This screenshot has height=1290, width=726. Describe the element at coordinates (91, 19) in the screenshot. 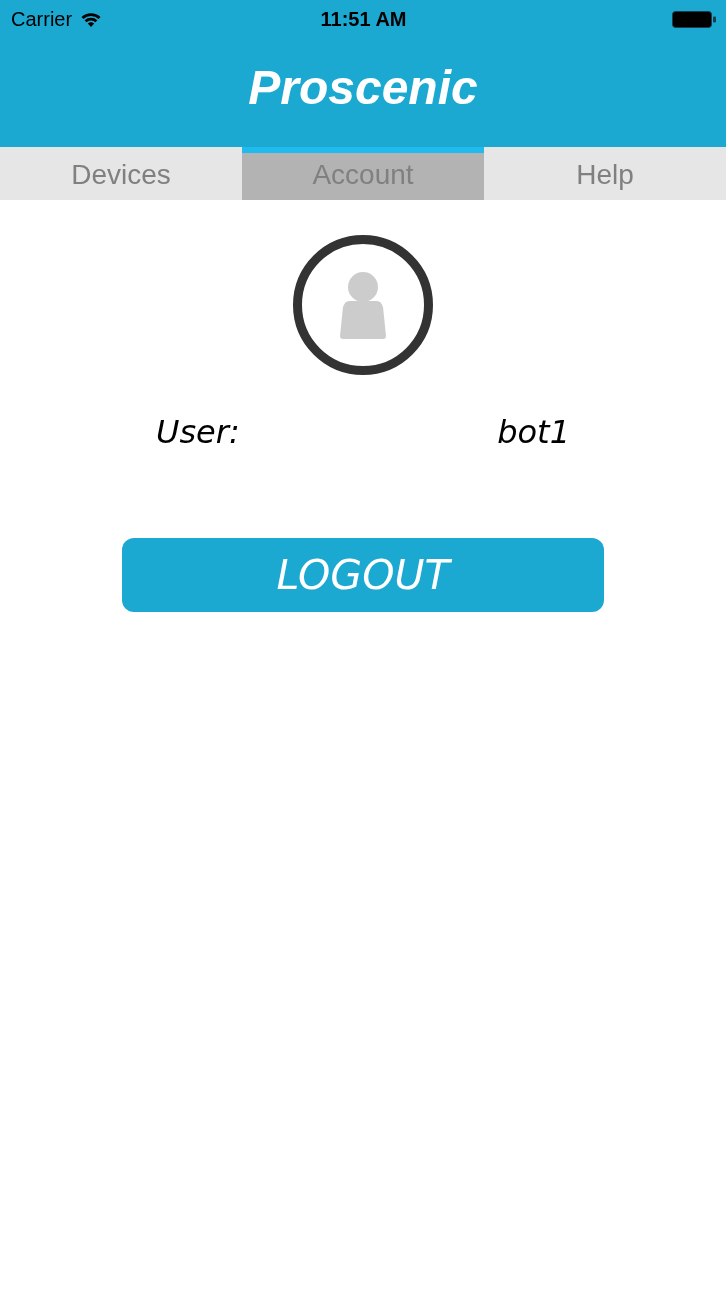

I see `wifi-icon` at that location.